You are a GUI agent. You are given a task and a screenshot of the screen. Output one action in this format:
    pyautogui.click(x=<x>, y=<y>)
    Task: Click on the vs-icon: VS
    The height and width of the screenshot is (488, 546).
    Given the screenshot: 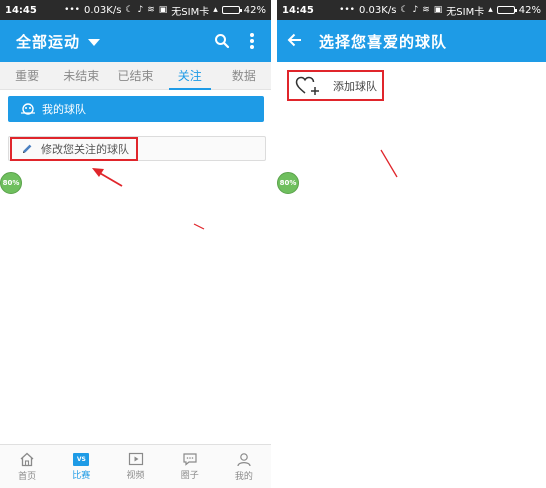 What is the action you would take?
    pyautogui.click(x=81, y=459)
    